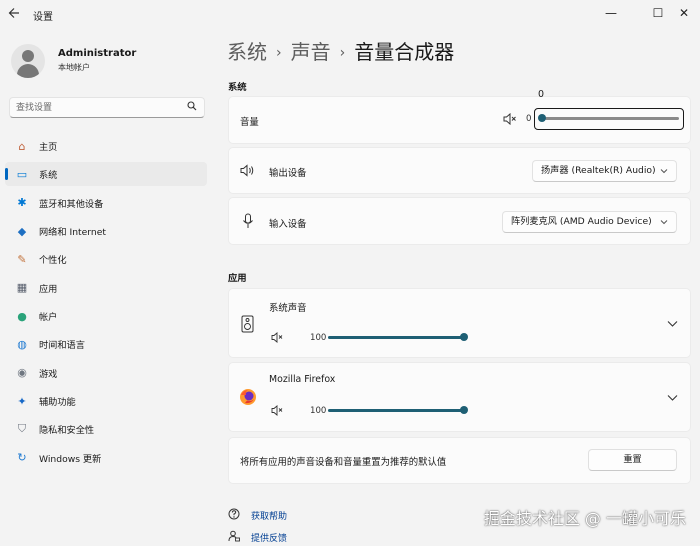  Describe the element at coordinates (459, 397) in the screenshot. I see `app-card-firefox` at that location.